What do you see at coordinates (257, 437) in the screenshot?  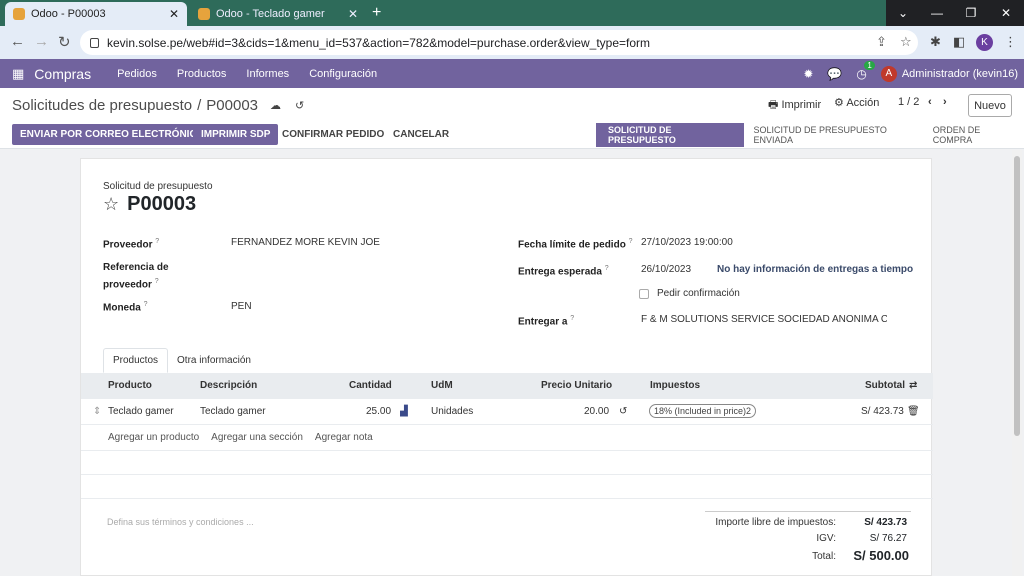 I see `add-section-link: Agregar una sección` at bounding box center [257, 437].